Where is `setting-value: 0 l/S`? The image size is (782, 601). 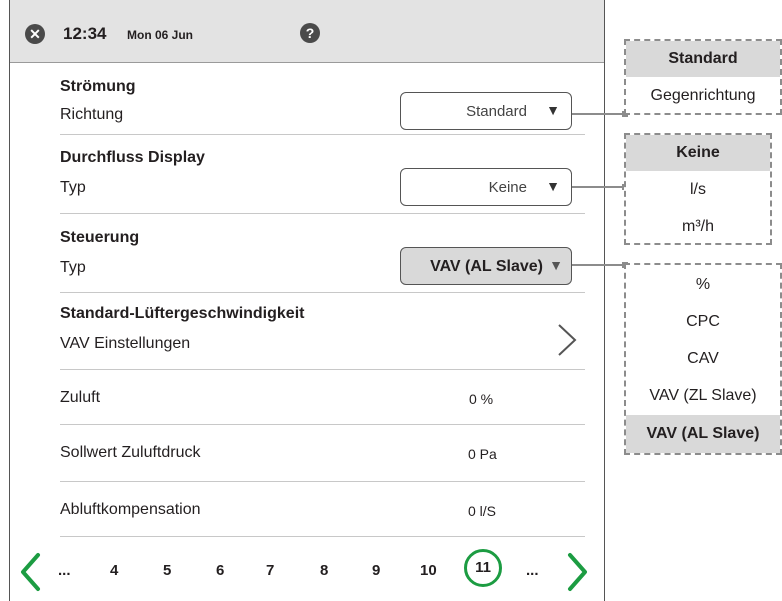 setting-value: 0 l/S is located at coordinates (482, 511).